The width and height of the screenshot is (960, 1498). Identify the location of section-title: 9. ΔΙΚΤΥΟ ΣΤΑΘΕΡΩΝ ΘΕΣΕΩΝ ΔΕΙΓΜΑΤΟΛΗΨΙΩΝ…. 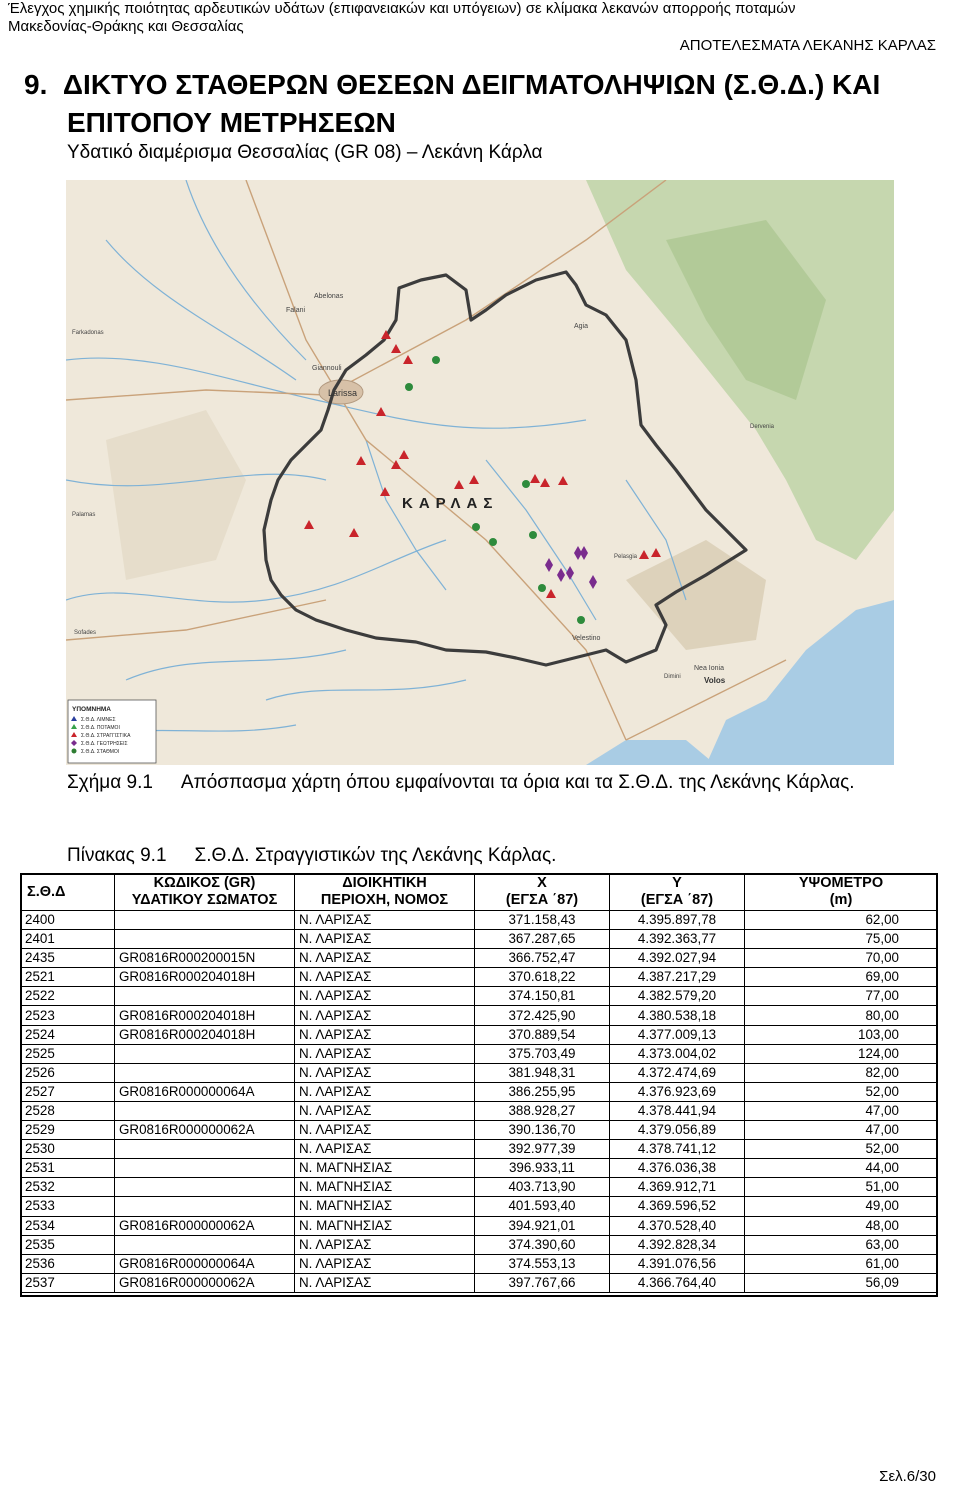
(452, 104).